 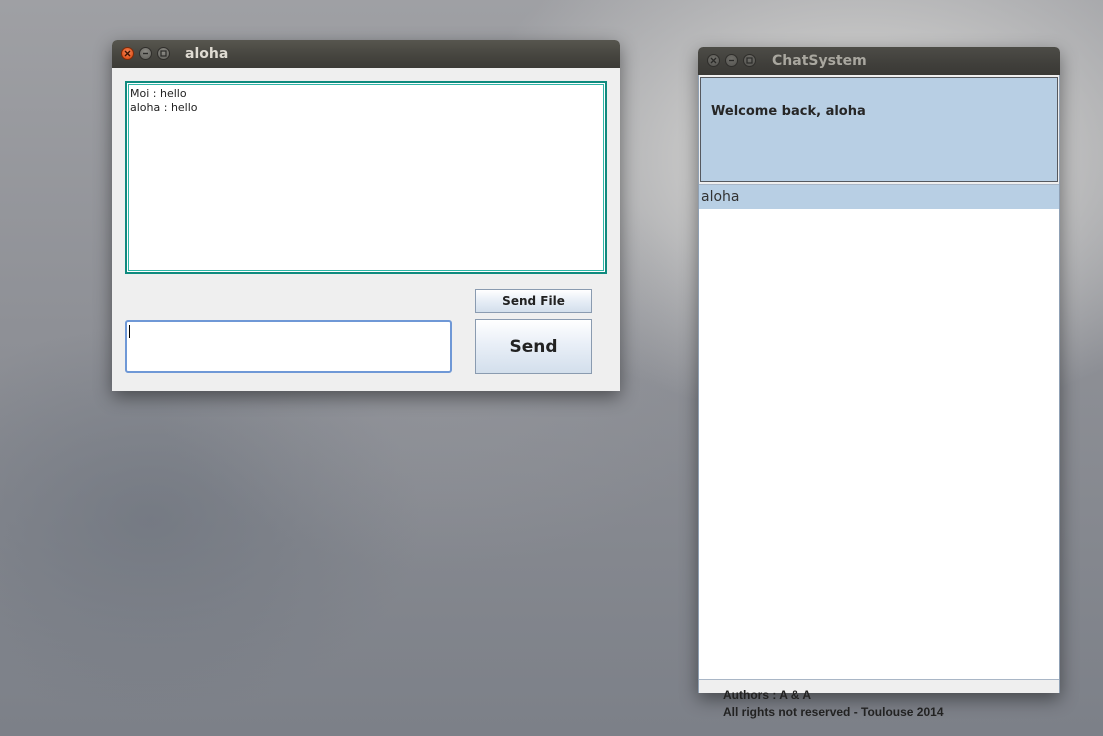 I want to click on send-button: Send, so click(x=533, y=346).